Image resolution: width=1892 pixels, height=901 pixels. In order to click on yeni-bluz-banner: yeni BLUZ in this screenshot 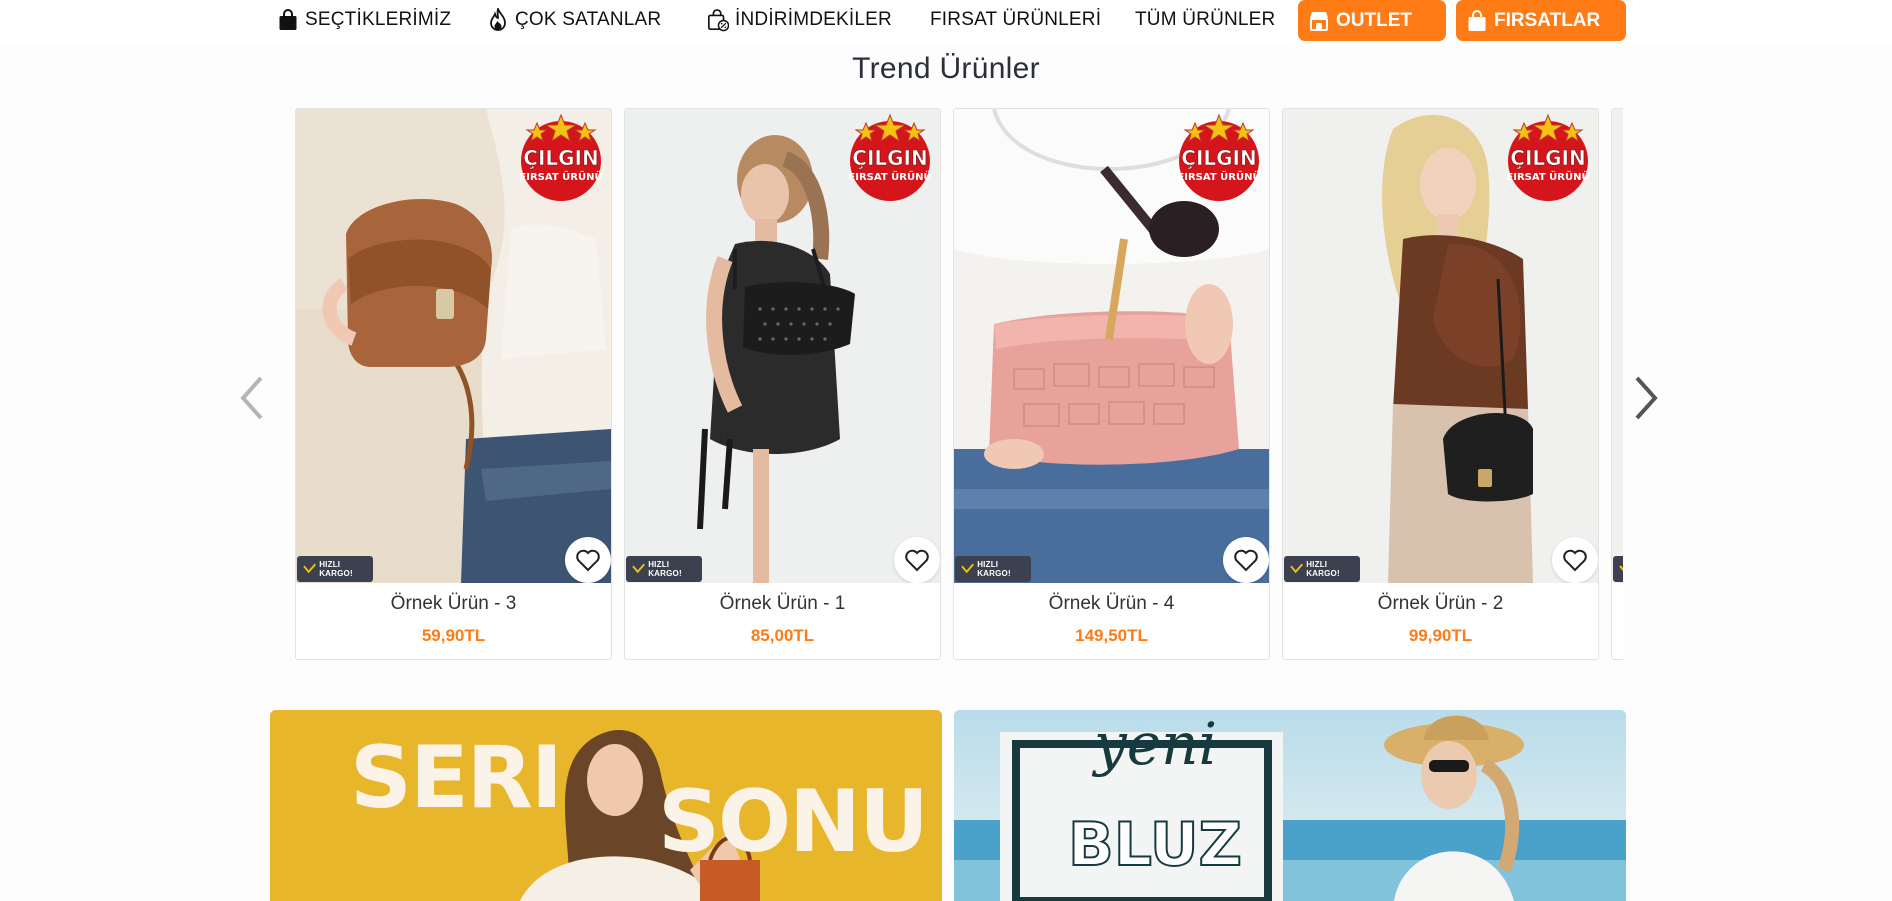, I will do `click(1290, 805)`.